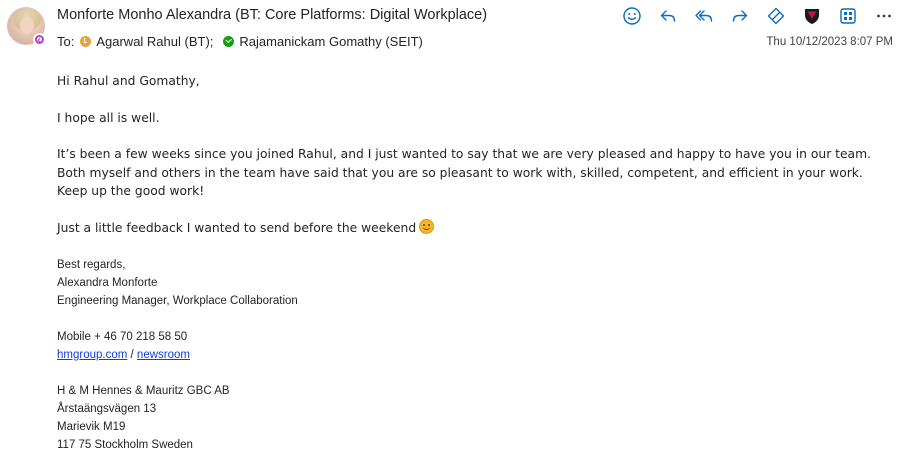 The height and width of the screenshot is (467, 906). I want to click on more-icon, so click(884, 16).